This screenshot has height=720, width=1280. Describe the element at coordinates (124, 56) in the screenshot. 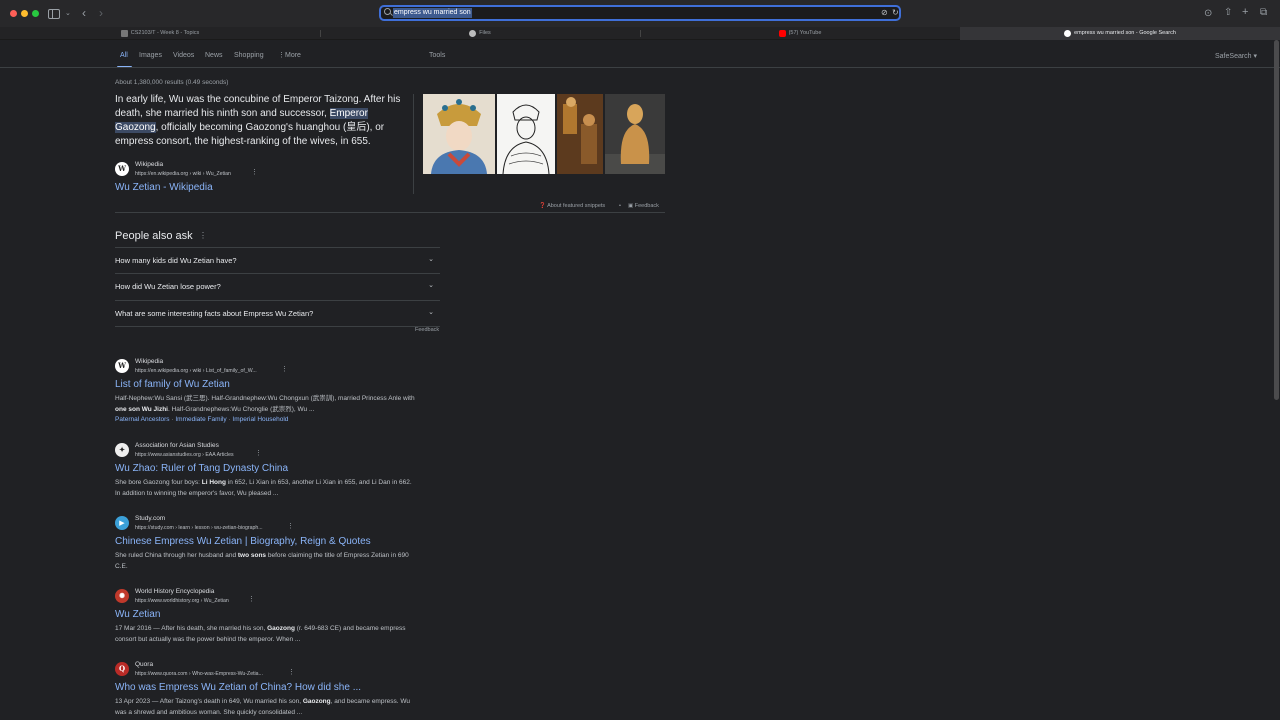

I see `tab-all: All` at that location.